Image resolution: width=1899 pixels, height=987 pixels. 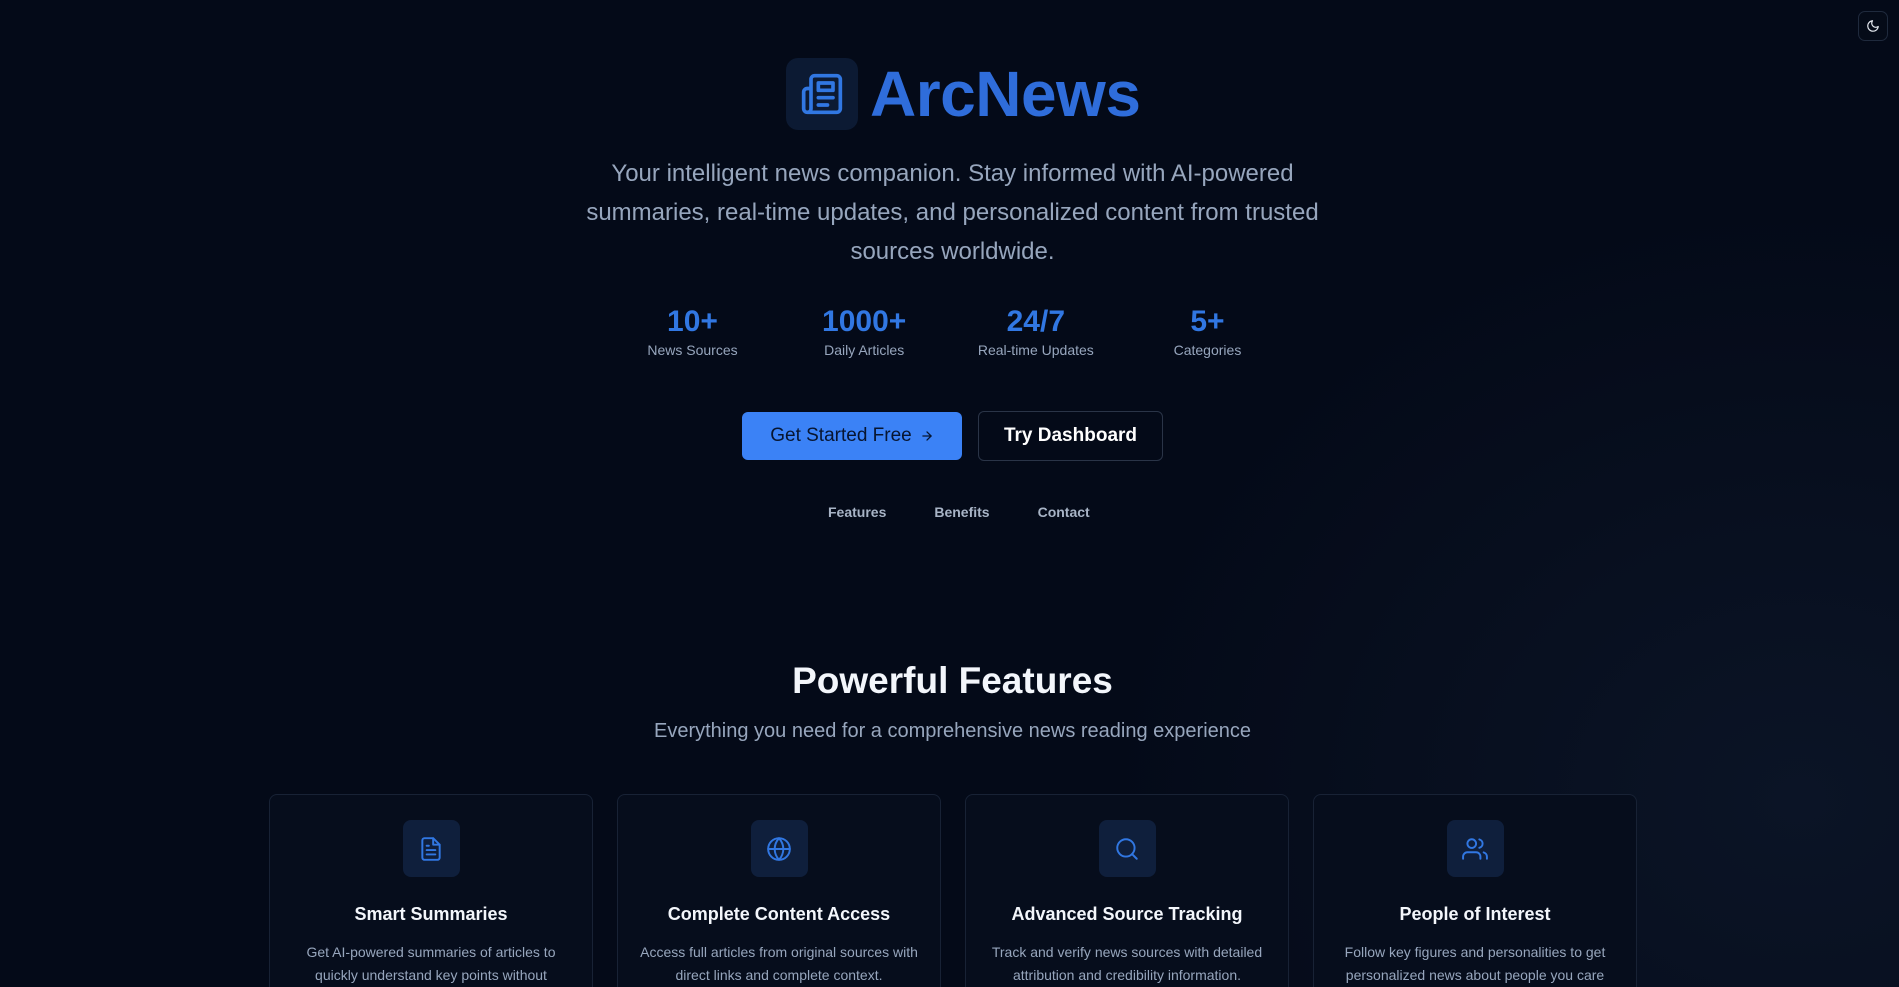 I want to click on moon-icon, so click(x=1873, y=26).